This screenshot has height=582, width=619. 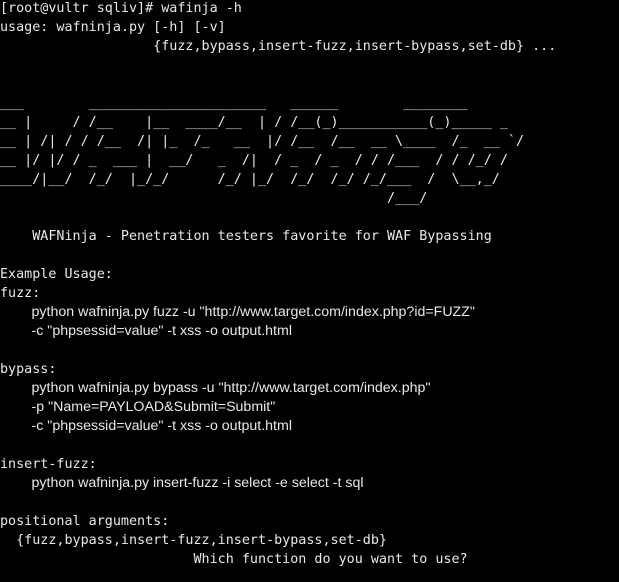 What do you see at coordinates (85, 521) in the screenshot?
I see `positional-arguments-heading: positional arguments:` at bounding box center [85, 521].